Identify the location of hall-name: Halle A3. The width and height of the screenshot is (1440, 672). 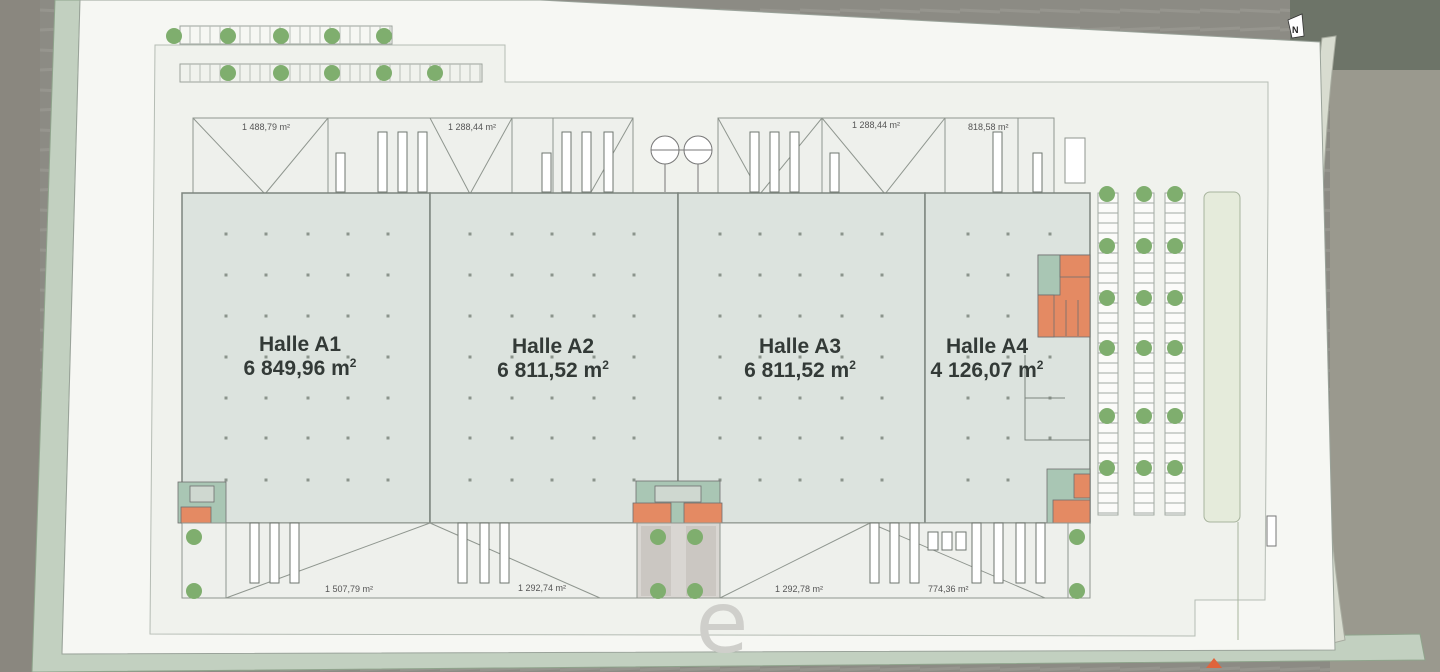
(800, 346).